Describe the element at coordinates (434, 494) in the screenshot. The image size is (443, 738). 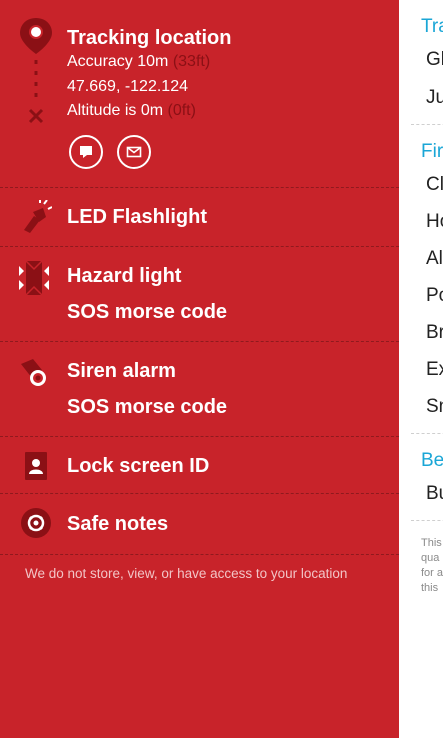
I see `list-item: Bu` at that location.